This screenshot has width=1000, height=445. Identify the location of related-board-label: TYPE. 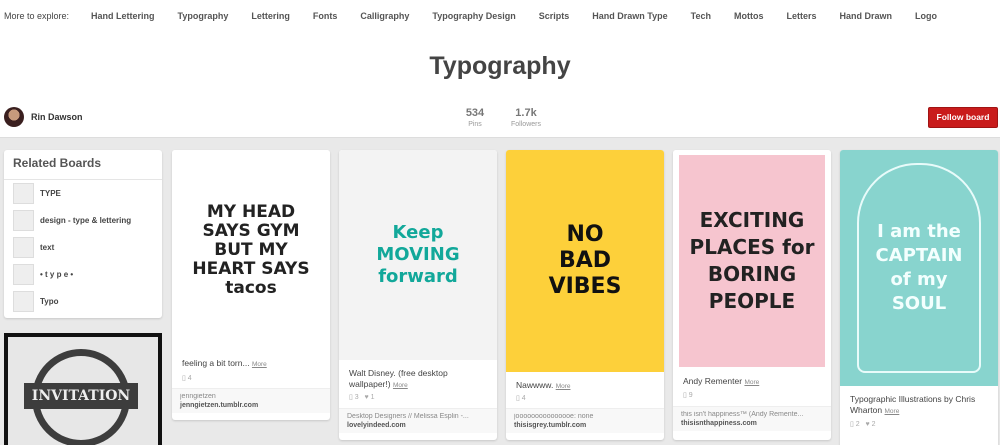
(50, 193).